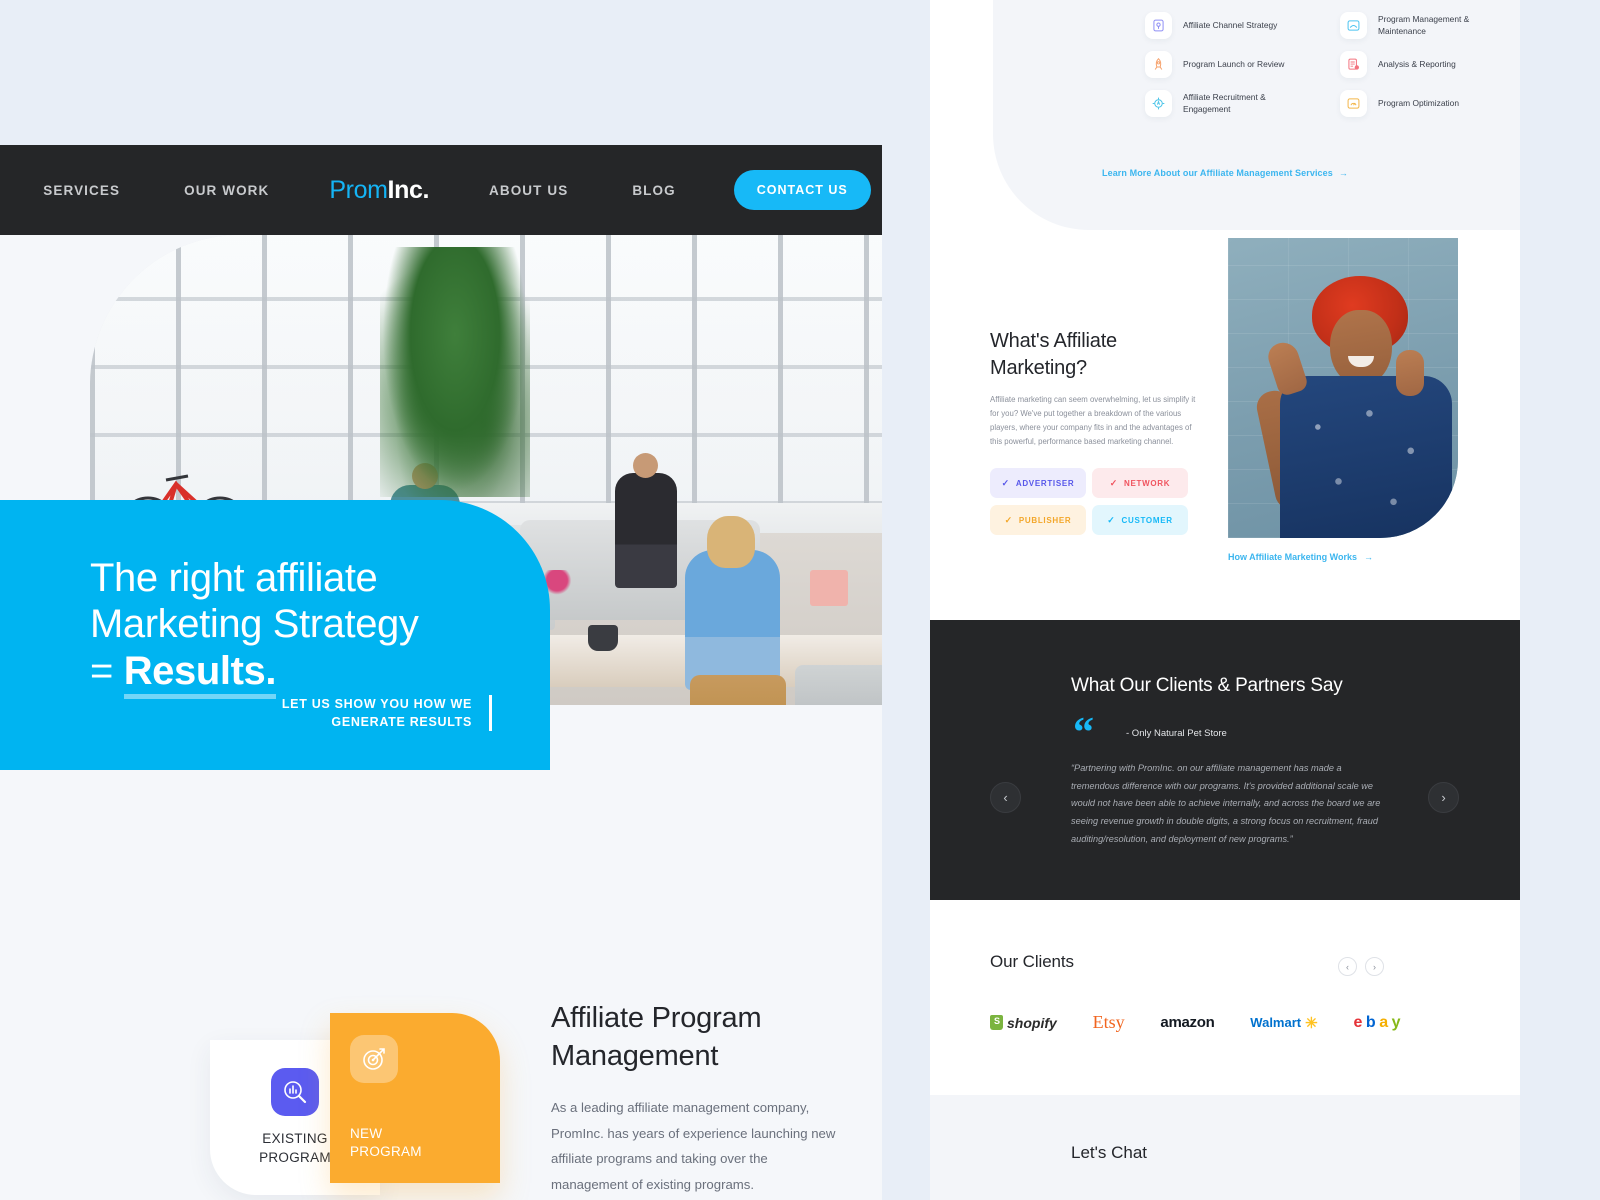 This screenshot has width=1600, height=1200. What do you see at coordinates (295, 1139) in the screenshot?
I see `existing-program-label-1: EXISTING` at bounding box center [295, 1139].